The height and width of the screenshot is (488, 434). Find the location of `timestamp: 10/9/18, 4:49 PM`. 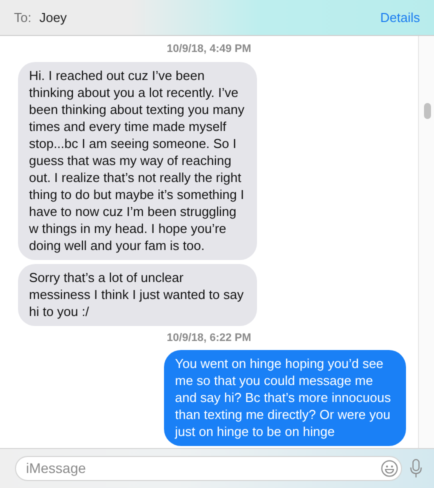

timestamp: 10/9/18, 4:49 PM is located at coordinates (209, 49).